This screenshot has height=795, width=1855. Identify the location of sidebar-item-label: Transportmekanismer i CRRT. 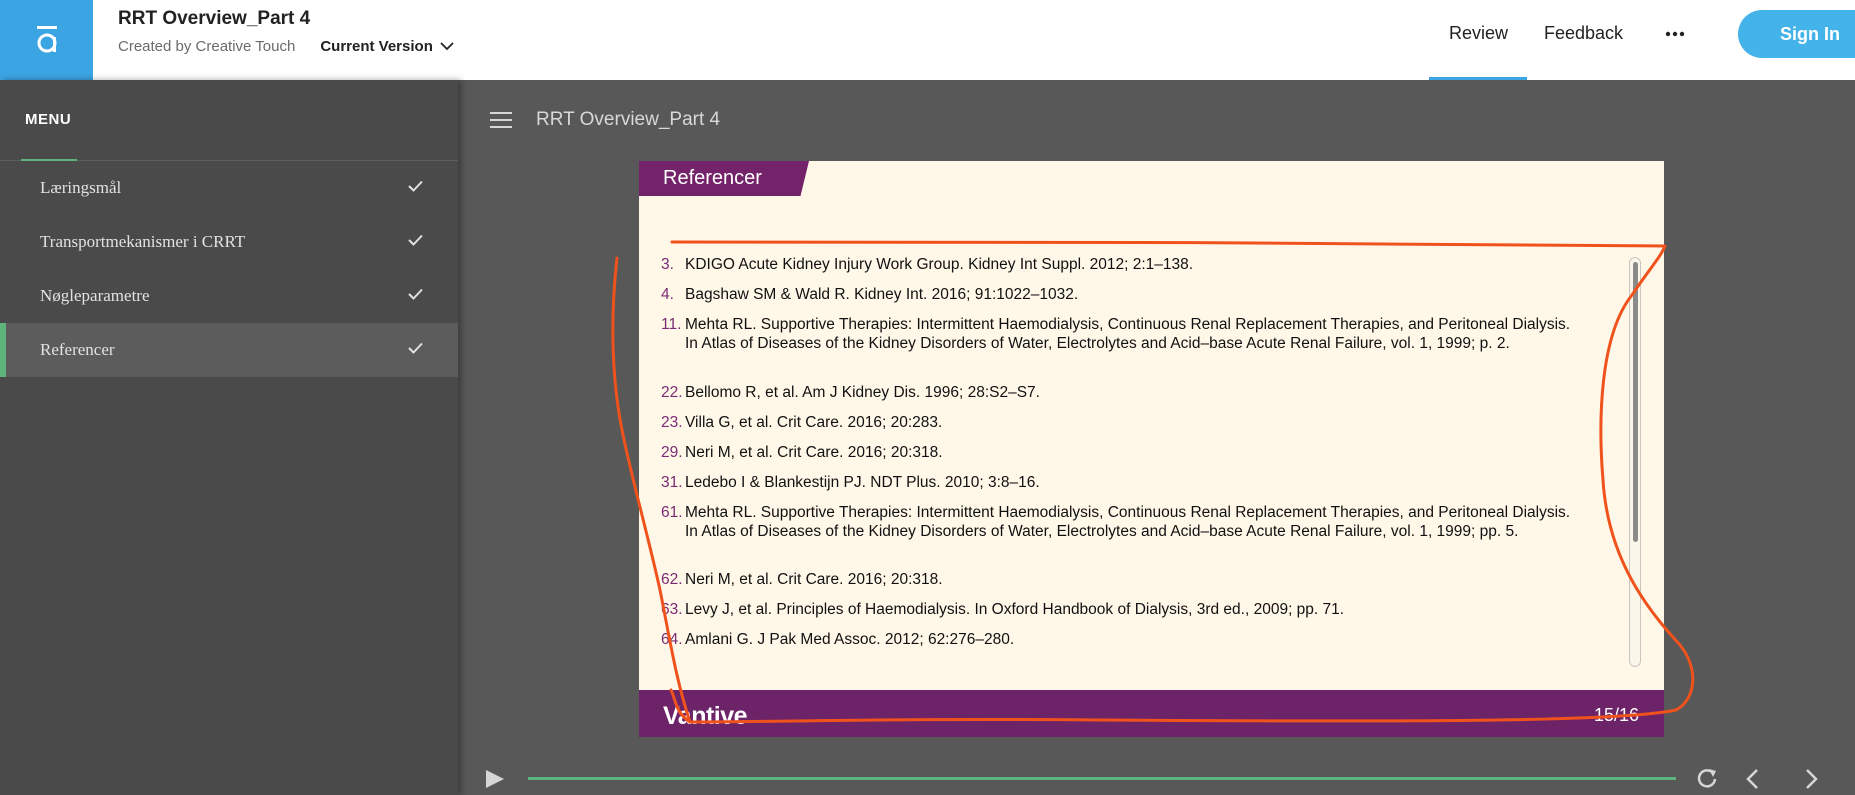
(143, 241).